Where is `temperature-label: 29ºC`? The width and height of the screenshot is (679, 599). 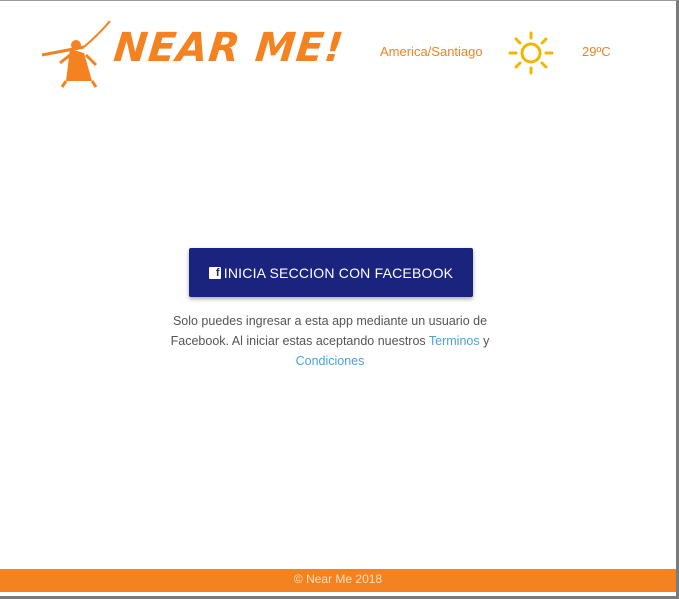
temperature-label: 29ºC is located at coordinates (596, 51).